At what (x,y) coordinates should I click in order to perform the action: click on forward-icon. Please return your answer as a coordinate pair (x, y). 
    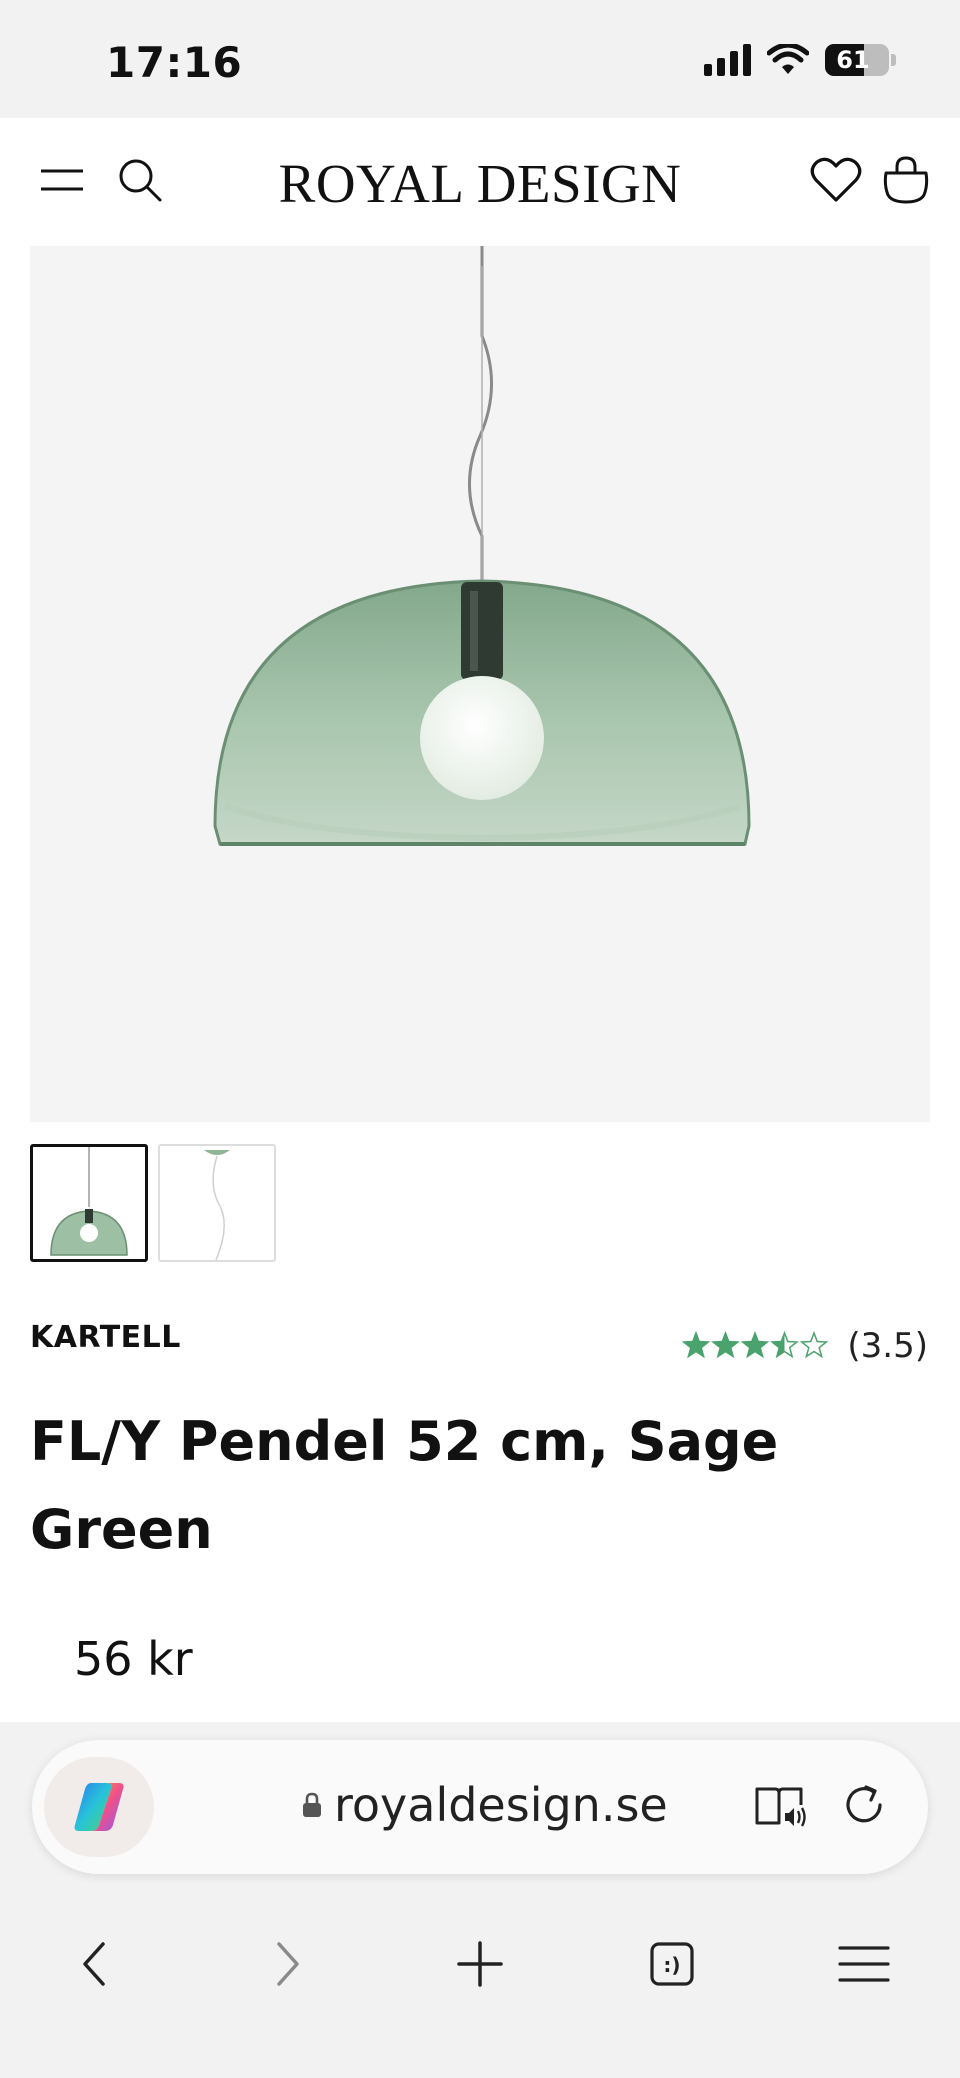
    Looking at the image, I should click on (288, 1964).